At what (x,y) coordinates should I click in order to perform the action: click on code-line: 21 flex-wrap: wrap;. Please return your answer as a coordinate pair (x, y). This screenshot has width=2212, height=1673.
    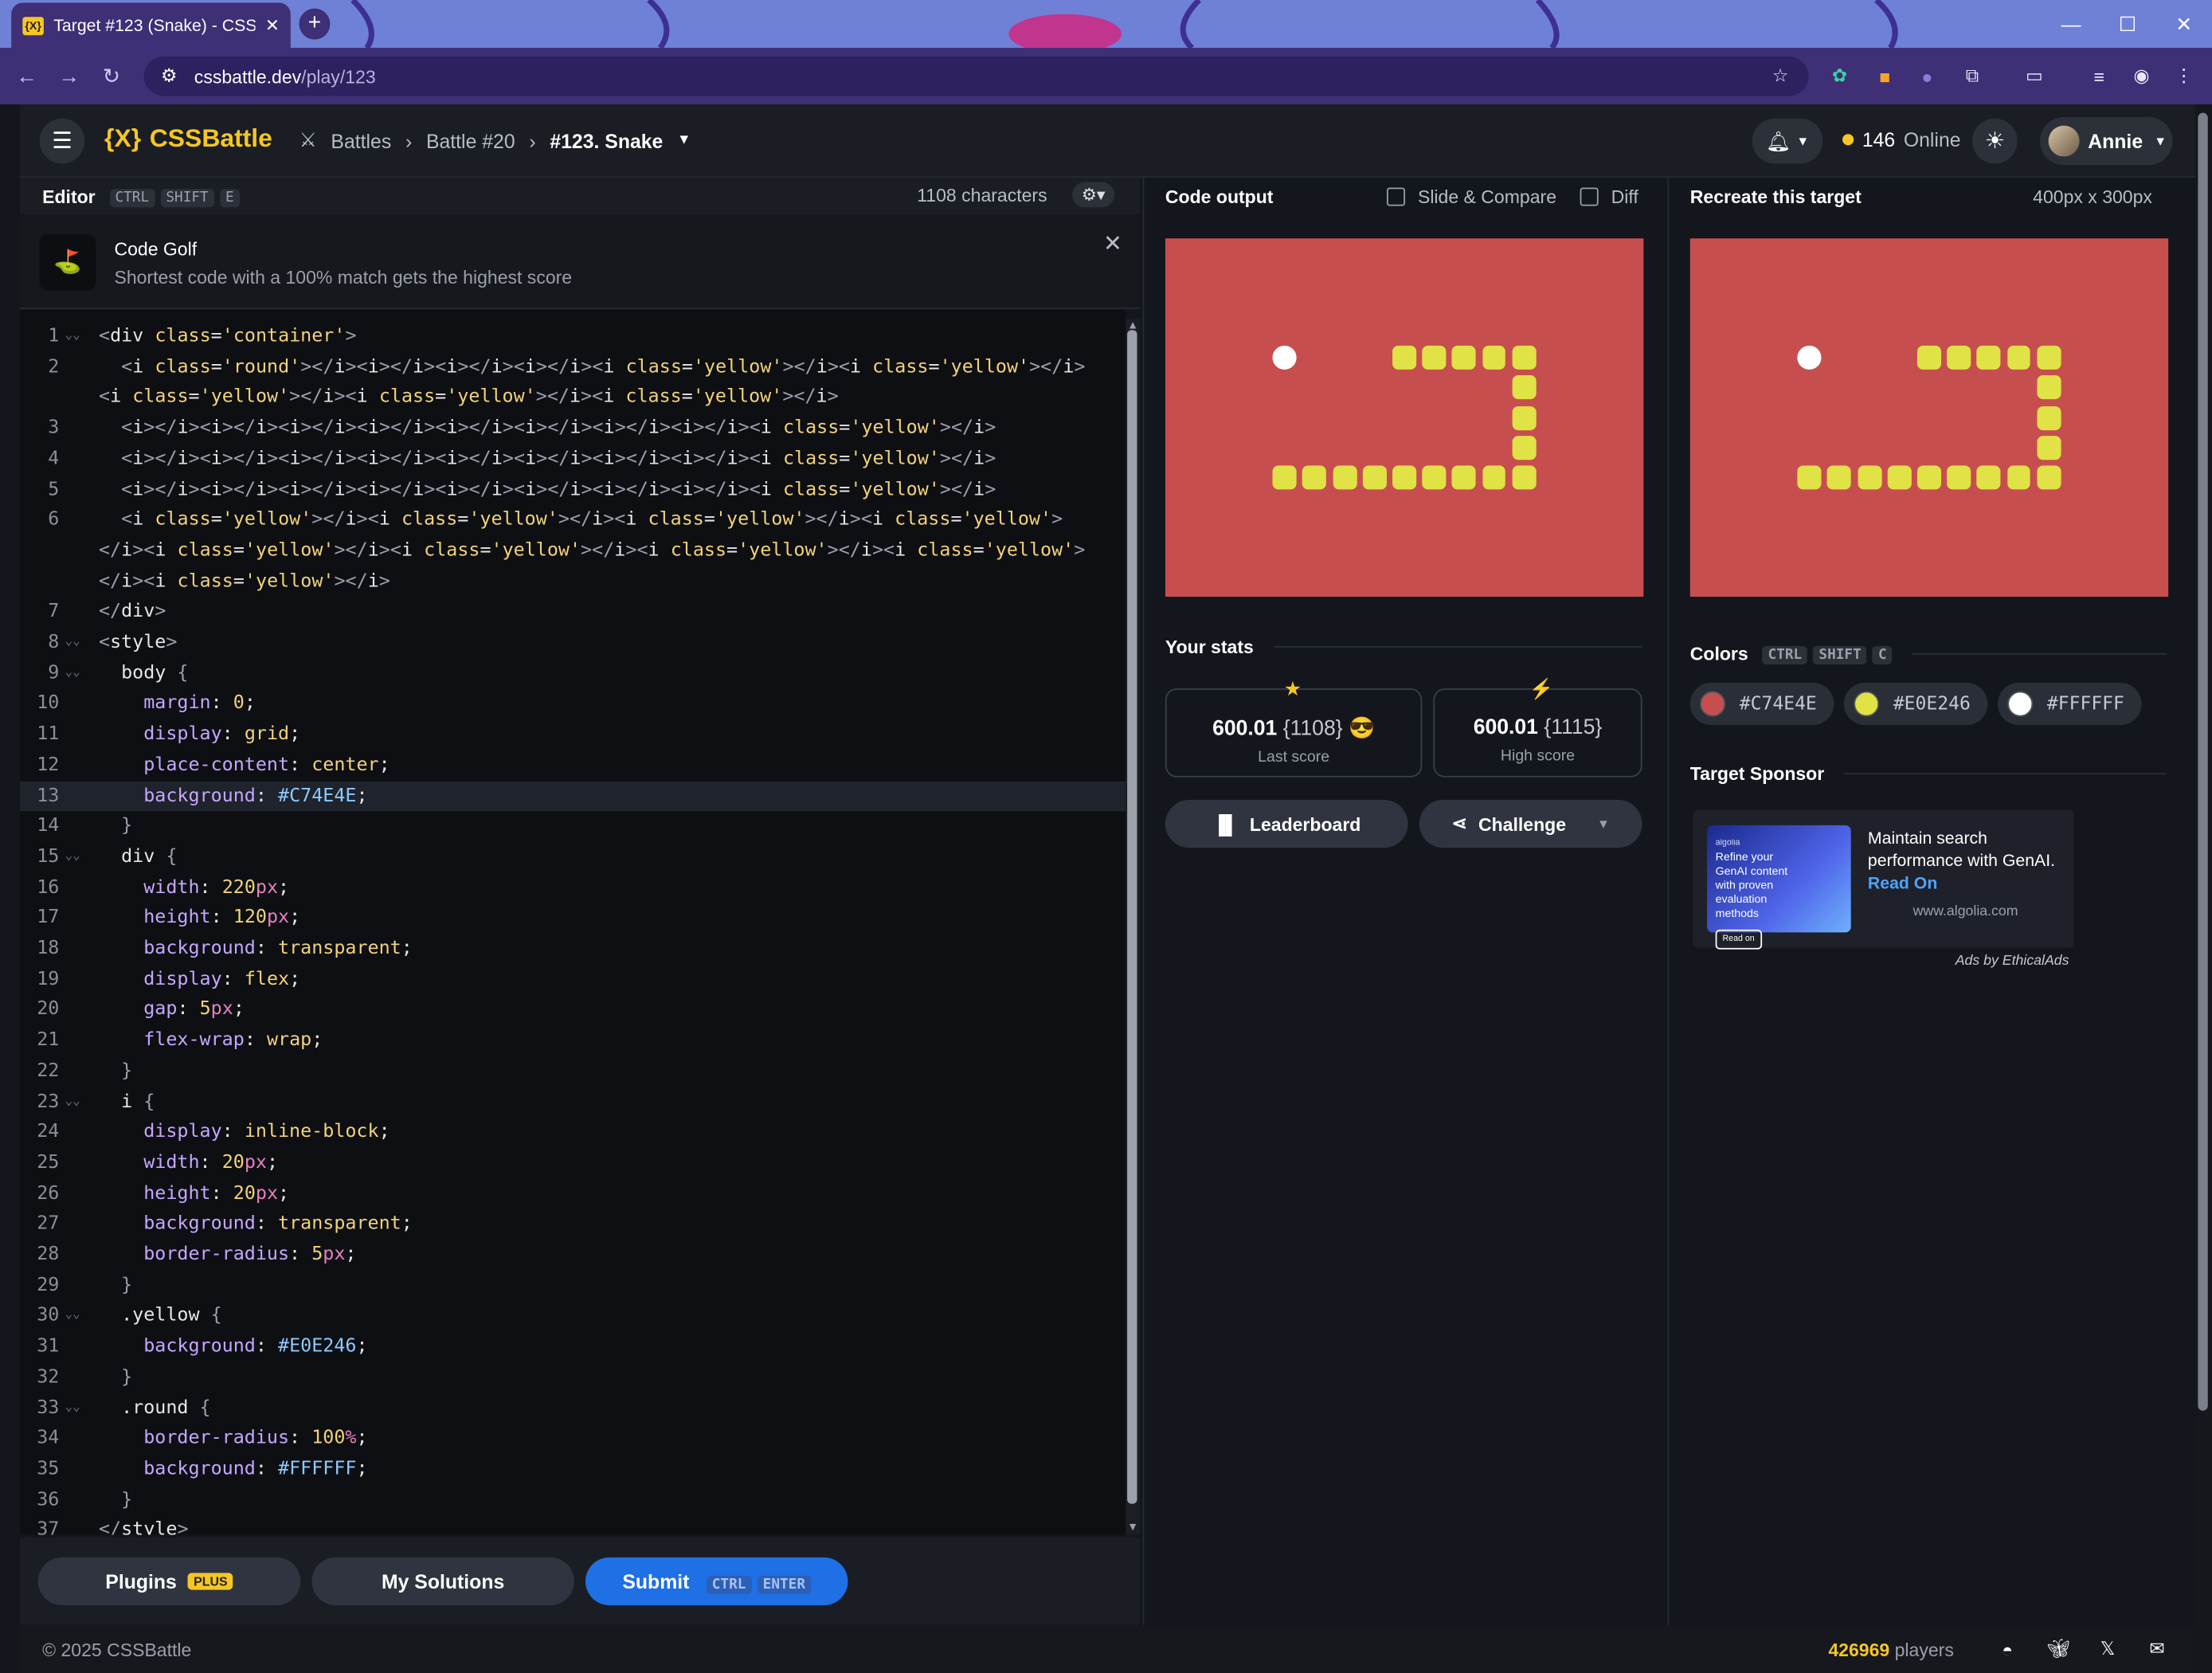
    Looking at the image, I should click on (573, 1040).